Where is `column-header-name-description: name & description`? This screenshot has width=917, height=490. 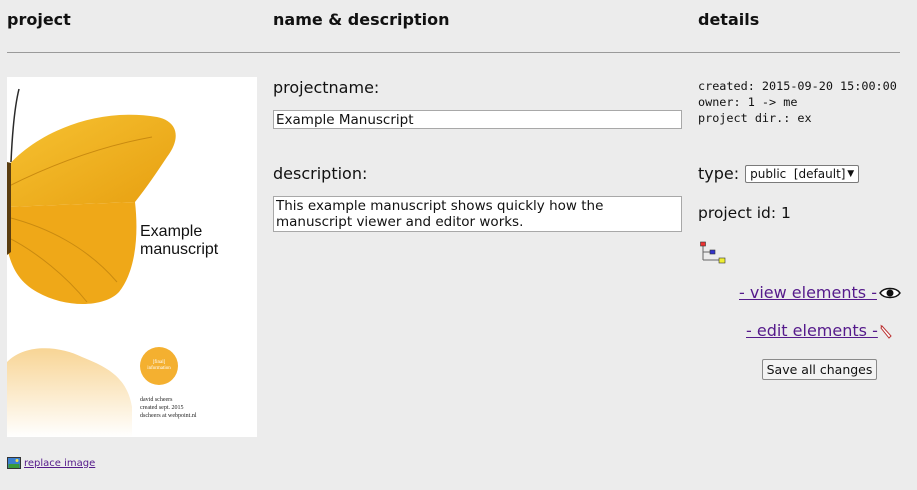
column-header-name-description: name & description is located at coordinates (361, 19).